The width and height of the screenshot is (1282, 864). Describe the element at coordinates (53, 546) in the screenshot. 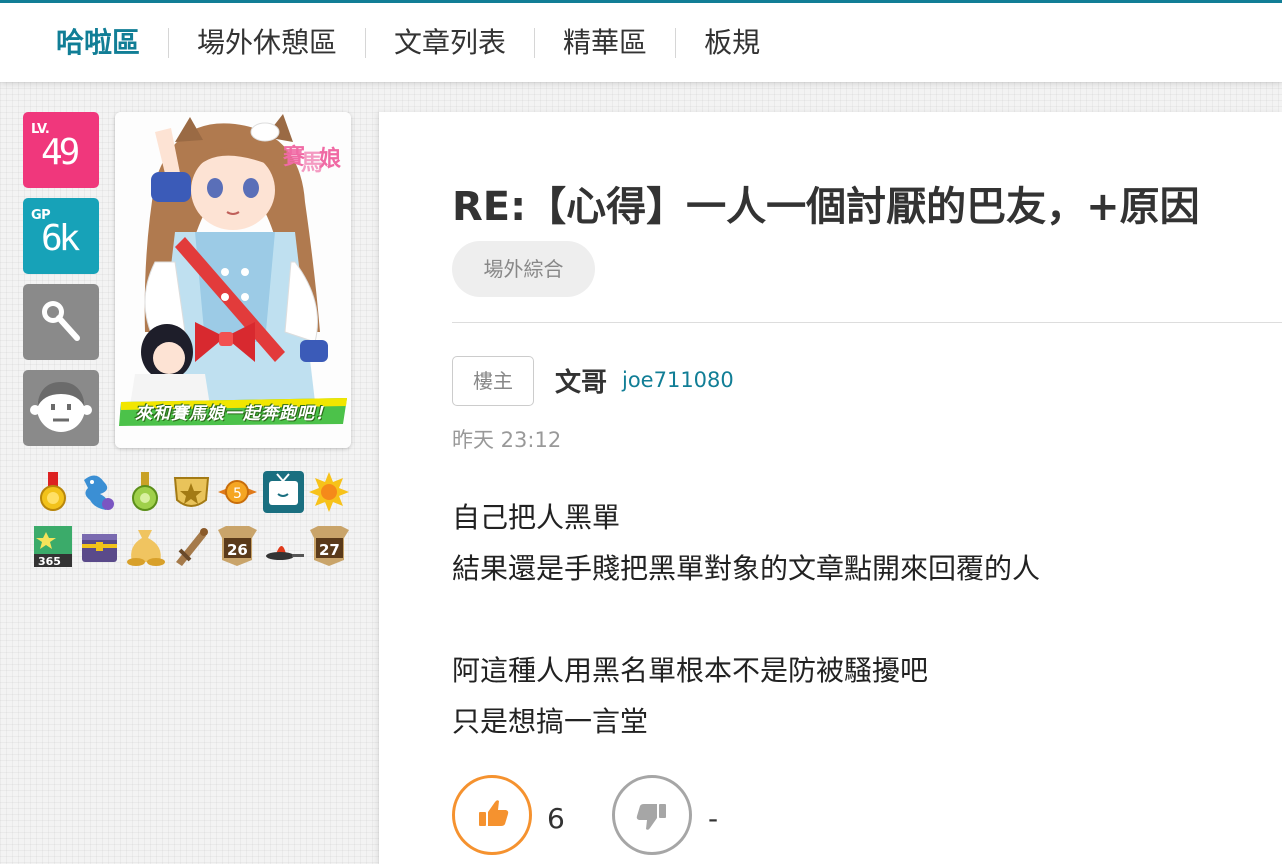

I see `flag-365-icon: 365` at that location.